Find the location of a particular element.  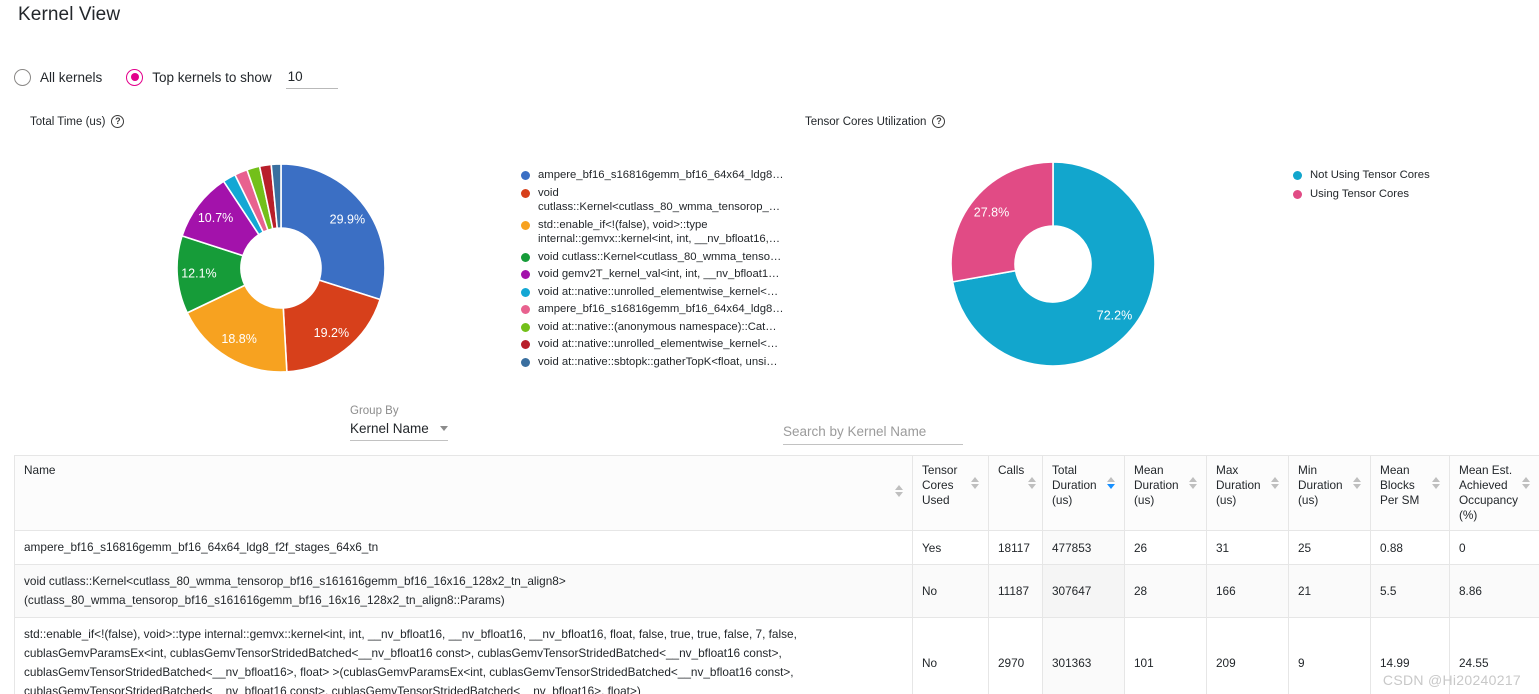

table-header-cell: Tensor Cores Used is located at coordinates (950, 493).